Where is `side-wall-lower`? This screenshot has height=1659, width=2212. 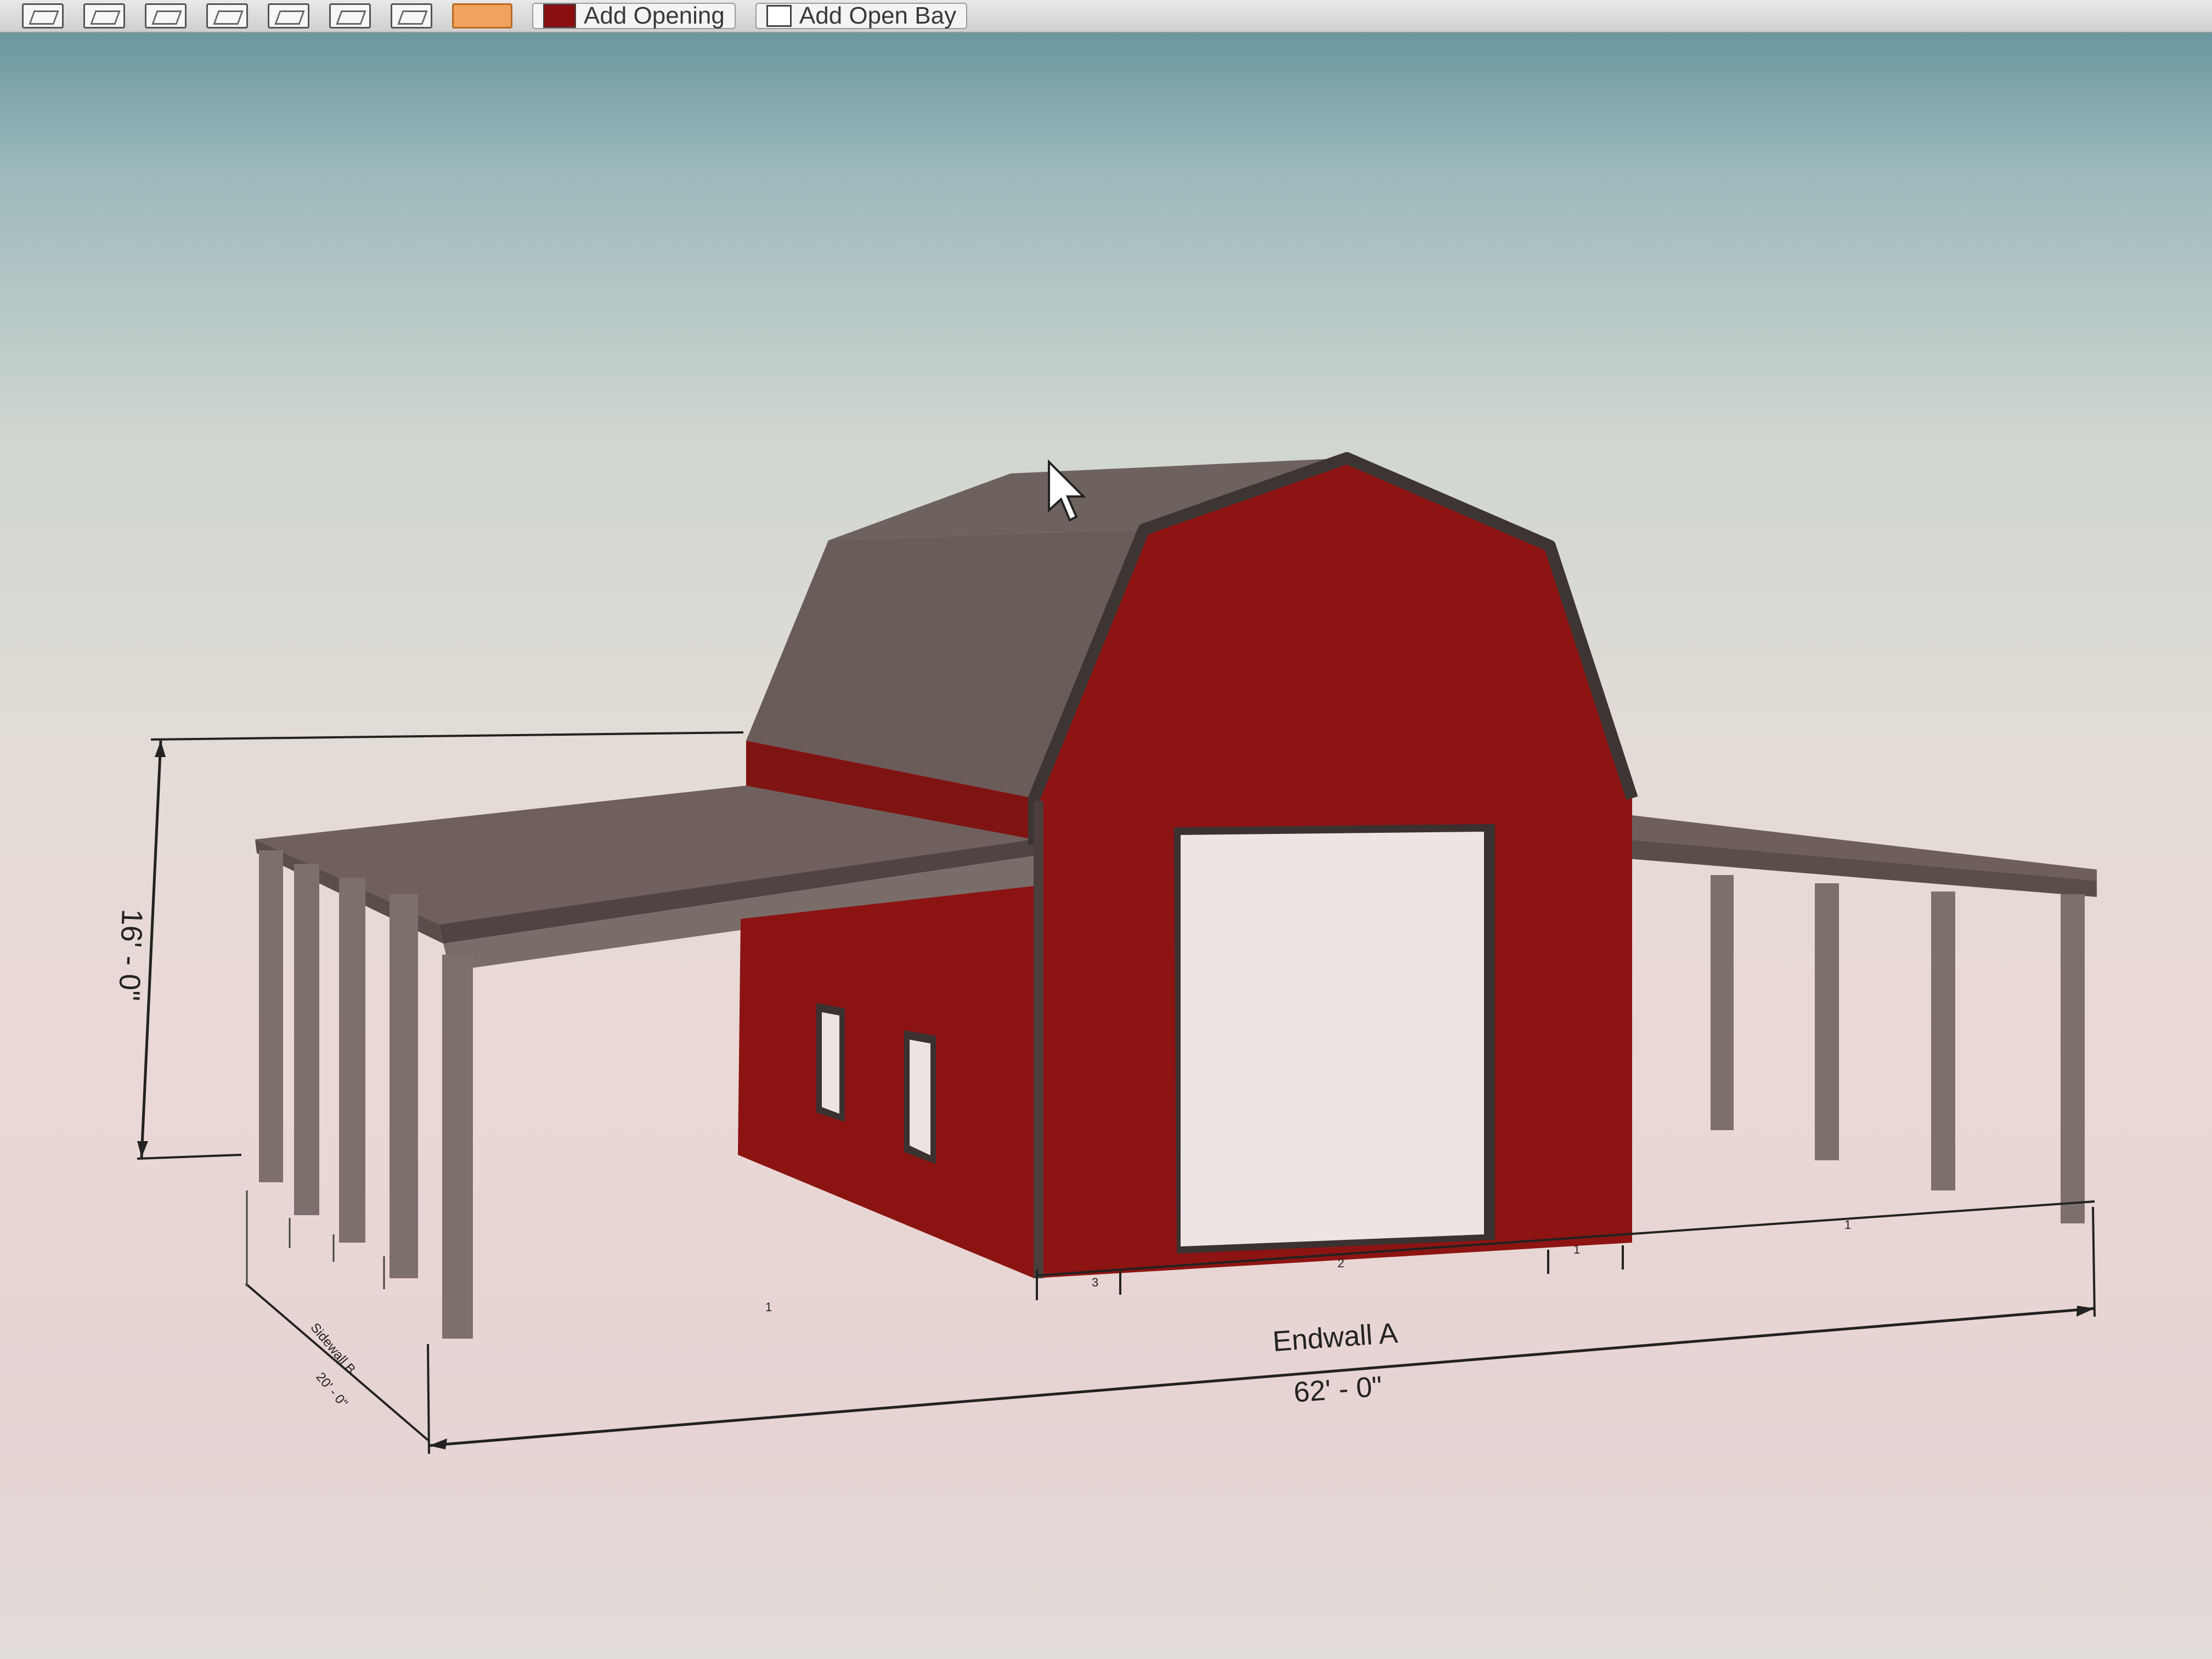 side-wall-lower is located at coordinates (886, 1082).